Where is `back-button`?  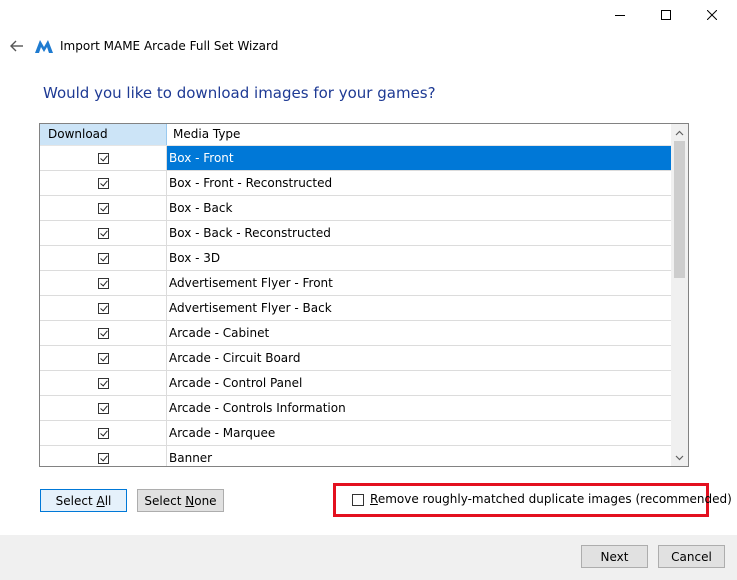 back-button is located at coordinates (17, 46).